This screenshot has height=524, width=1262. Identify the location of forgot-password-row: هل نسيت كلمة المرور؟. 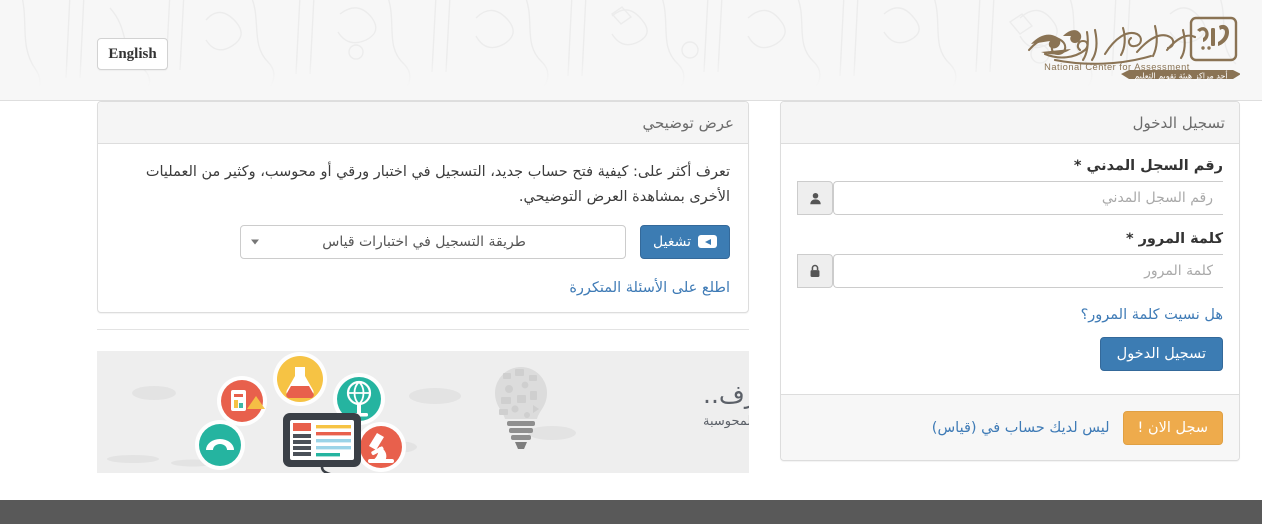
(1010, 313).